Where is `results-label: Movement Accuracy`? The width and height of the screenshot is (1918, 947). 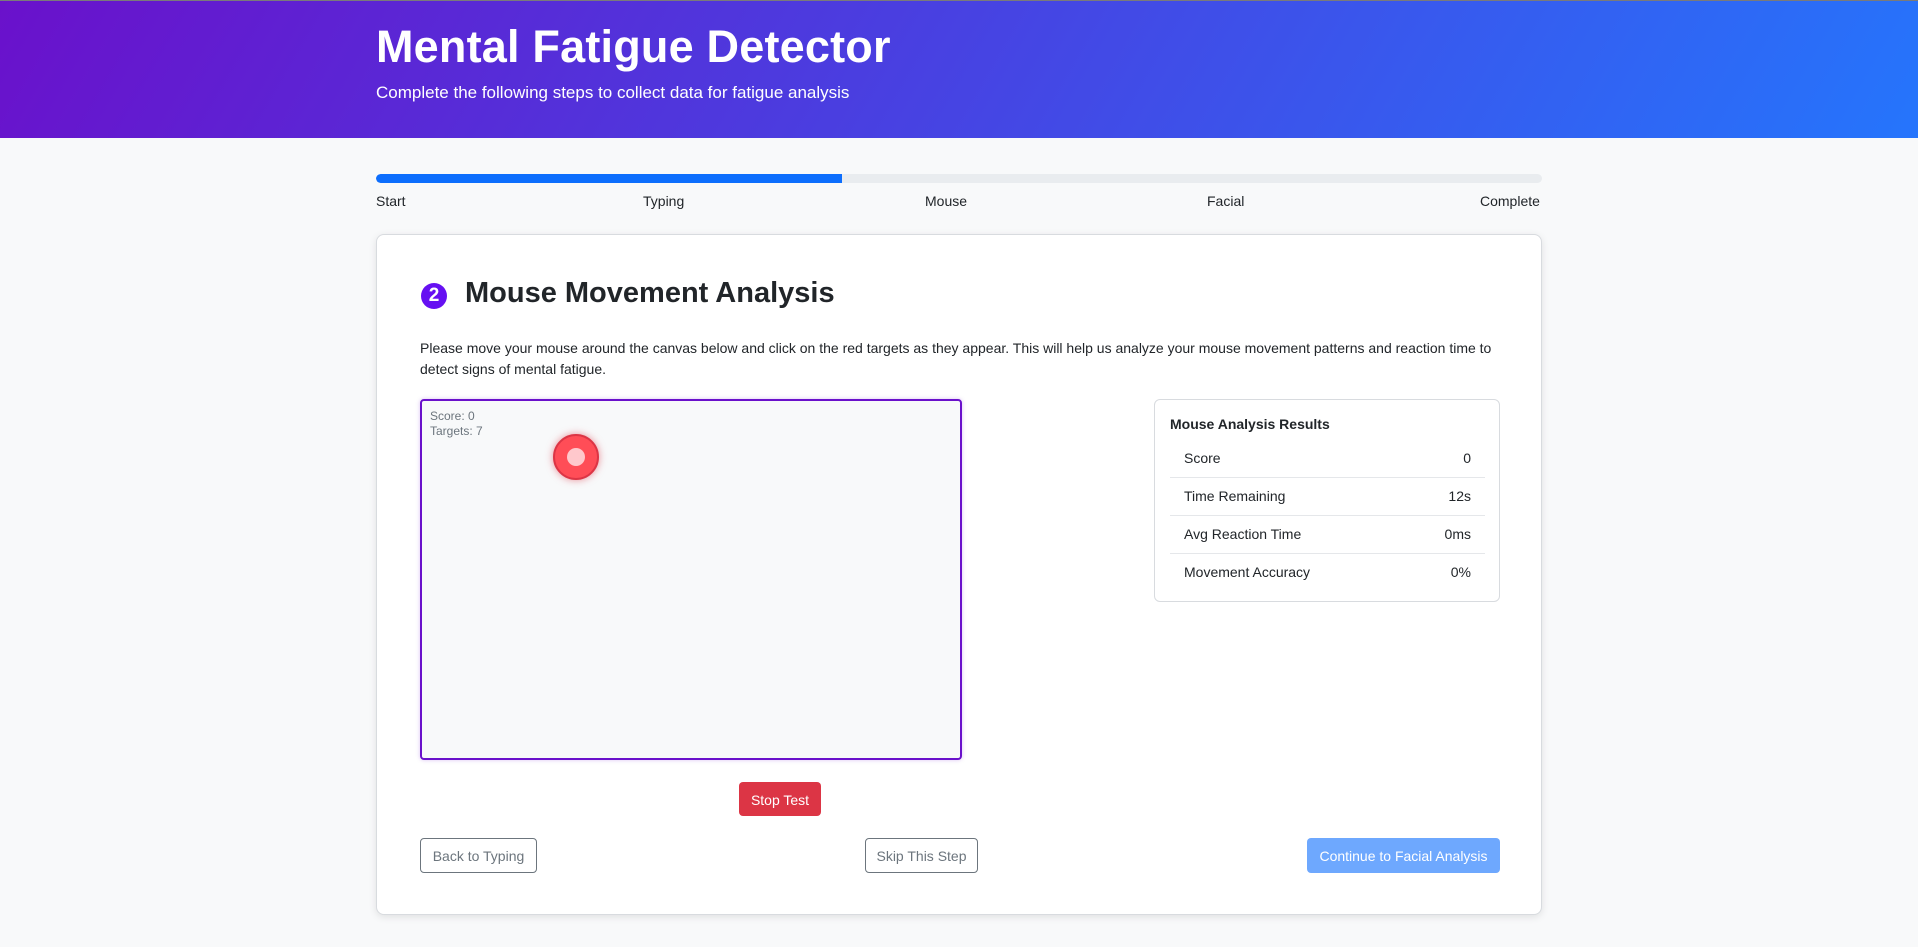 results-label: Movement Accuracy is located at coordinates (1247, 572).